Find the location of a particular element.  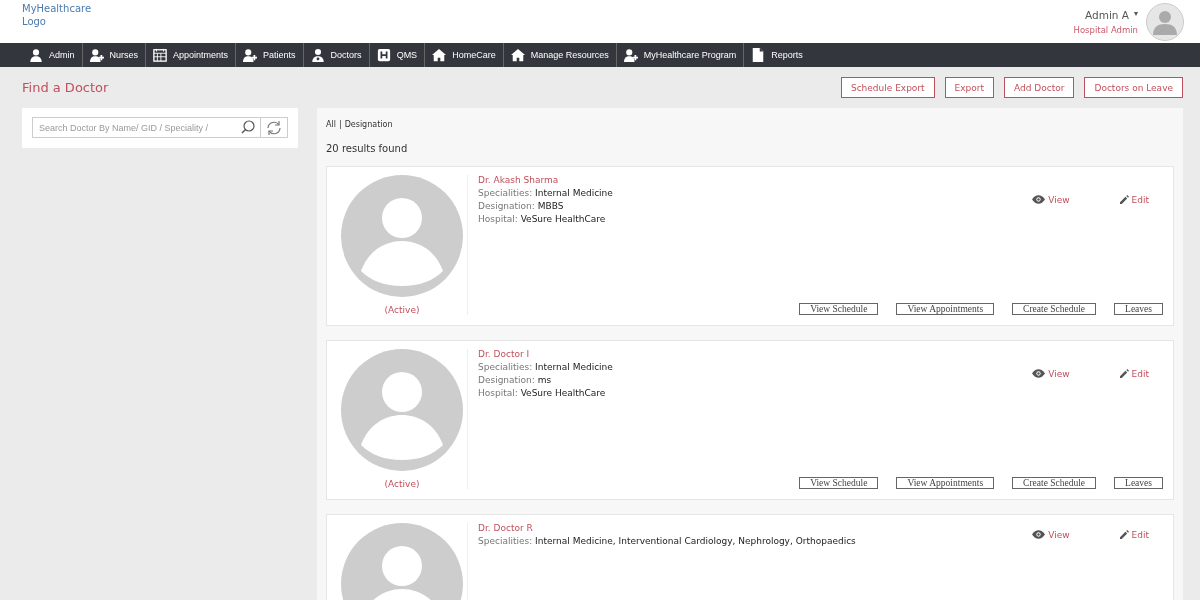

toolbar-button: Export is located at coordinates (969, 87).